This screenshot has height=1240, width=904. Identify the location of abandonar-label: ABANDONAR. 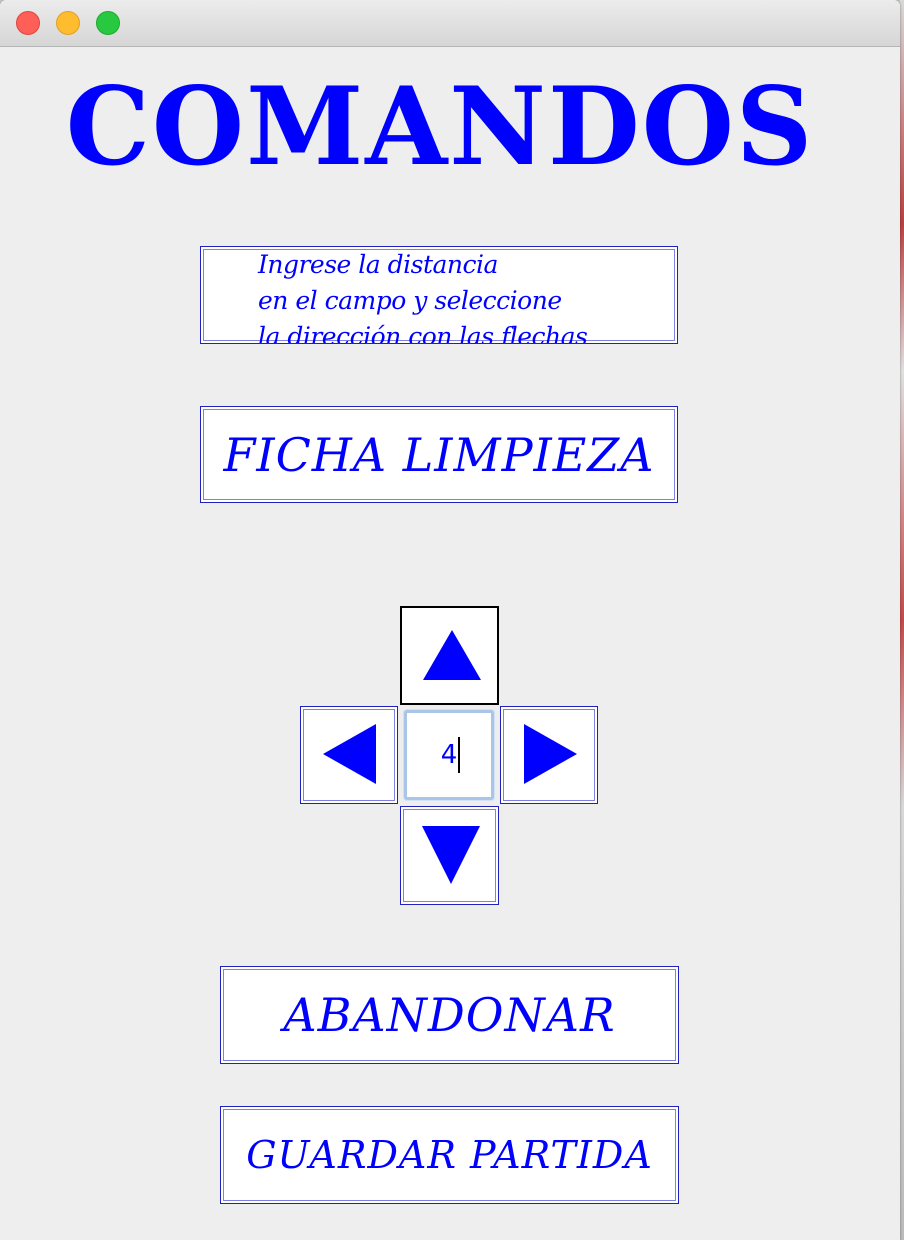
(449, 1015).